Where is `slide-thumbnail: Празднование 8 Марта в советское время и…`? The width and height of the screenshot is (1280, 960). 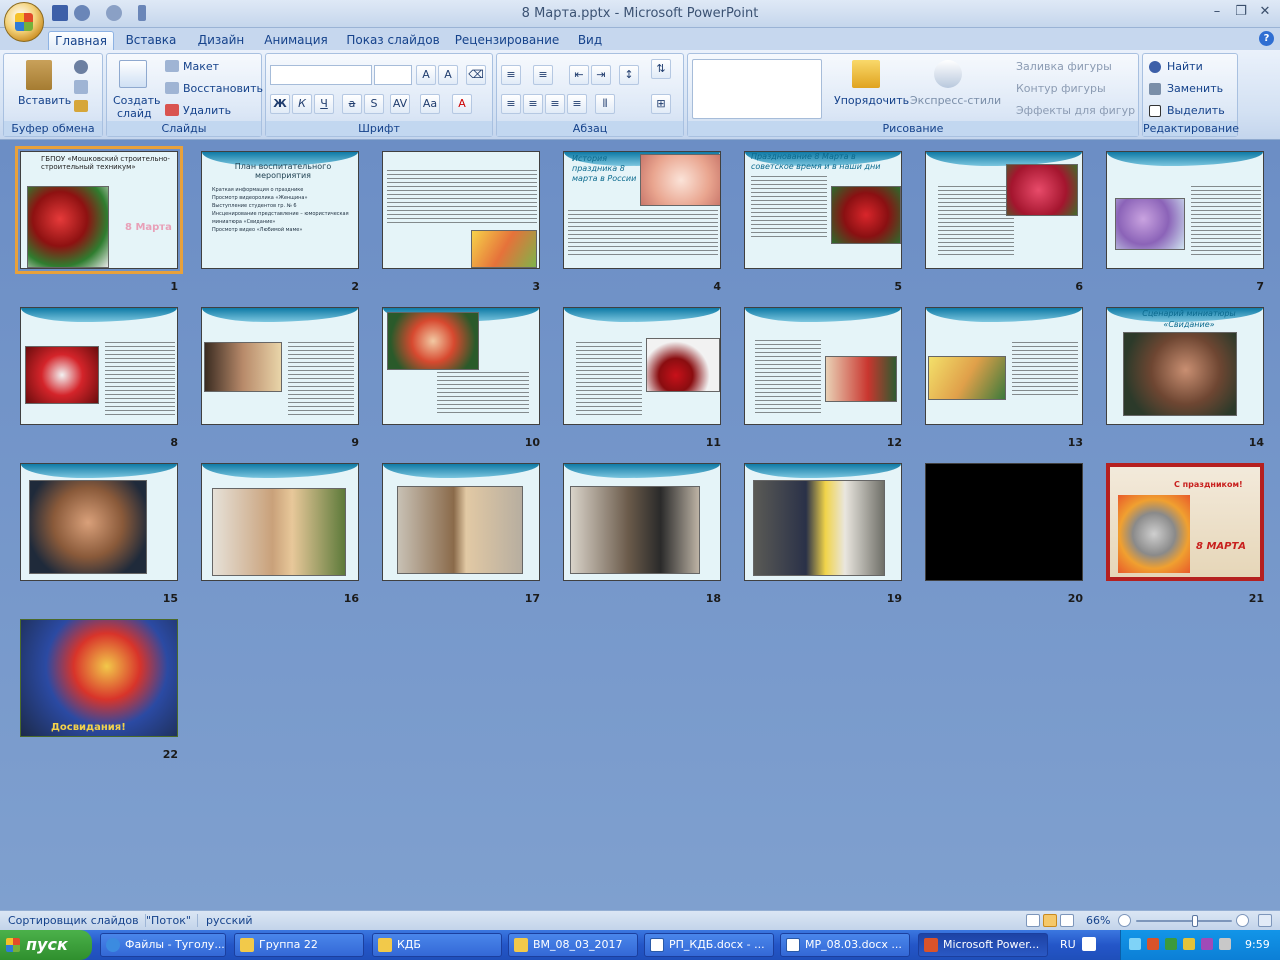
slide-thumbnail: Празднование 8 Марта в советское время и… is located at coordinates (823, 210).